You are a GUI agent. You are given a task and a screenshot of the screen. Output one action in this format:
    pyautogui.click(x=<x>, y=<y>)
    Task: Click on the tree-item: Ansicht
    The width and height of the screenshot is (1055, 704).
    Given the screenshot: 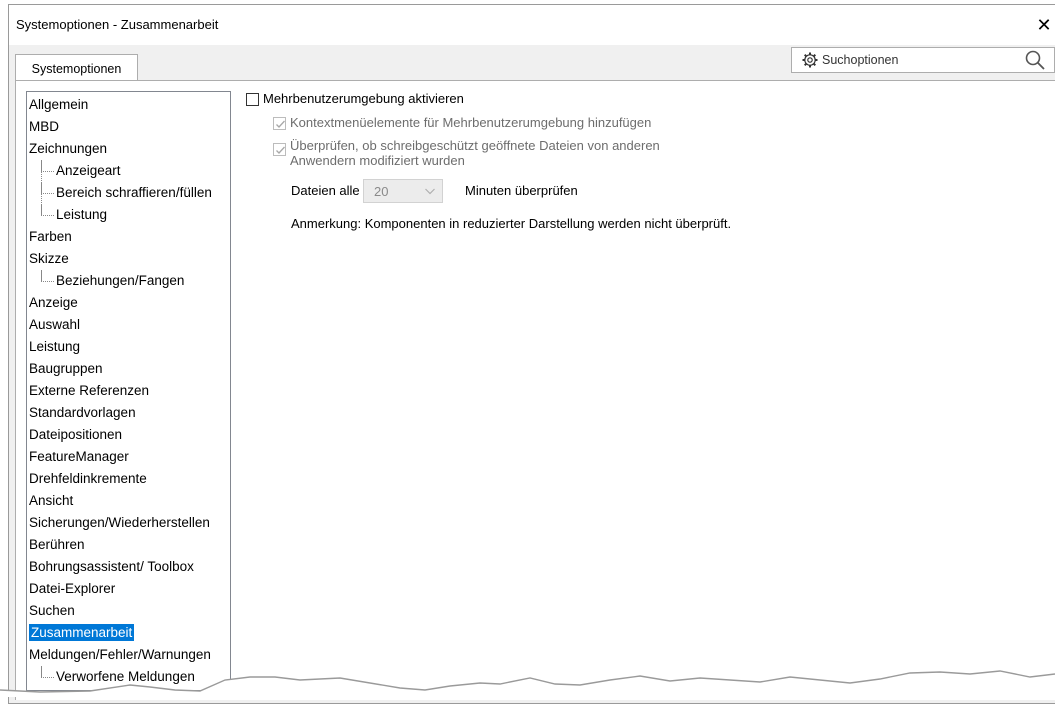 What is the action you would take?
    pyautogui.click(x=50, y=501)
    